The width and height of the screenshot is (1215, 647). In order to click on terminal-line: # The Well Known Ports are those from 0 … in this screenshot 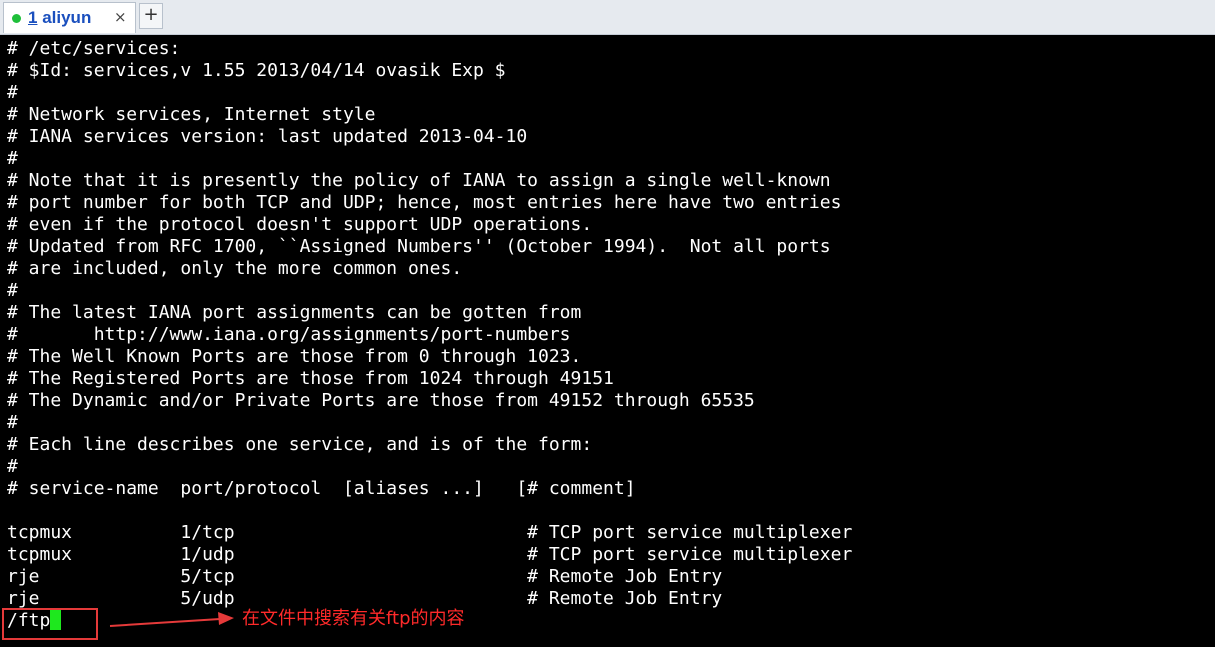, I will do `click(294, 356)`.